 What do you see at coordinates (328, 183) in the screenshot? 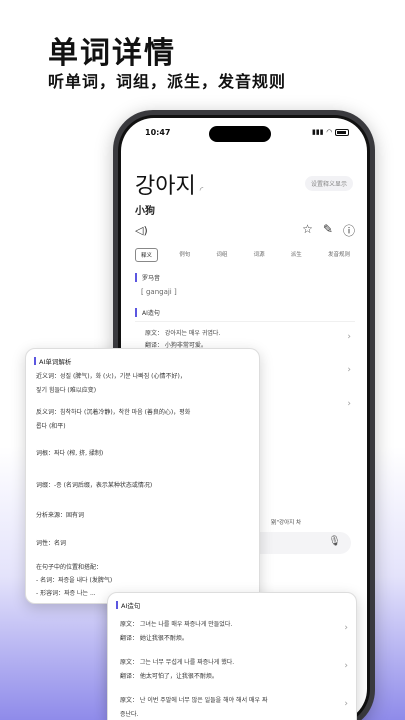
I see `display-settings-button: 设置释义显示` at bounding box center [328, 183].